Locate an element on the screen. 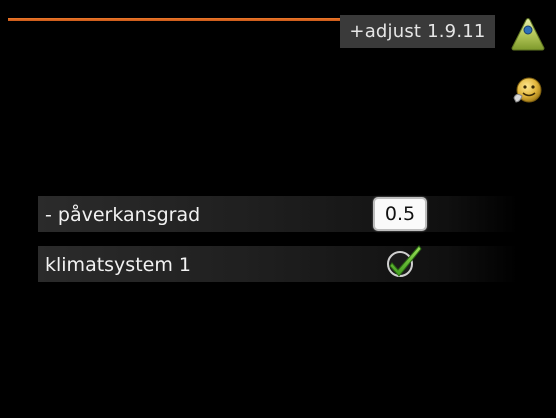 Image resolution: width=556 pixels, height=418 pixels. menu-title: +adjust 1.9.11 is located at coordinates (417, 31).